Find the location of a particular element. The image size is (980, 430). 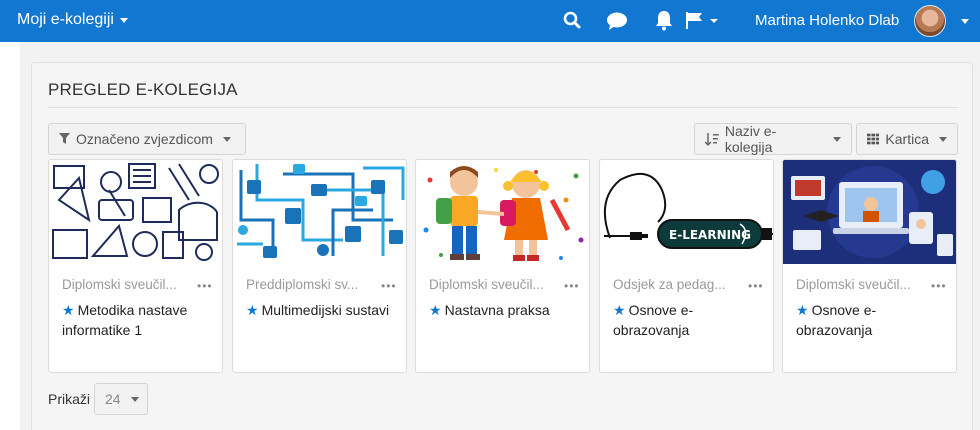

sort-dropdown: Naziv e-kolegija is located at coordinates (773, 139).